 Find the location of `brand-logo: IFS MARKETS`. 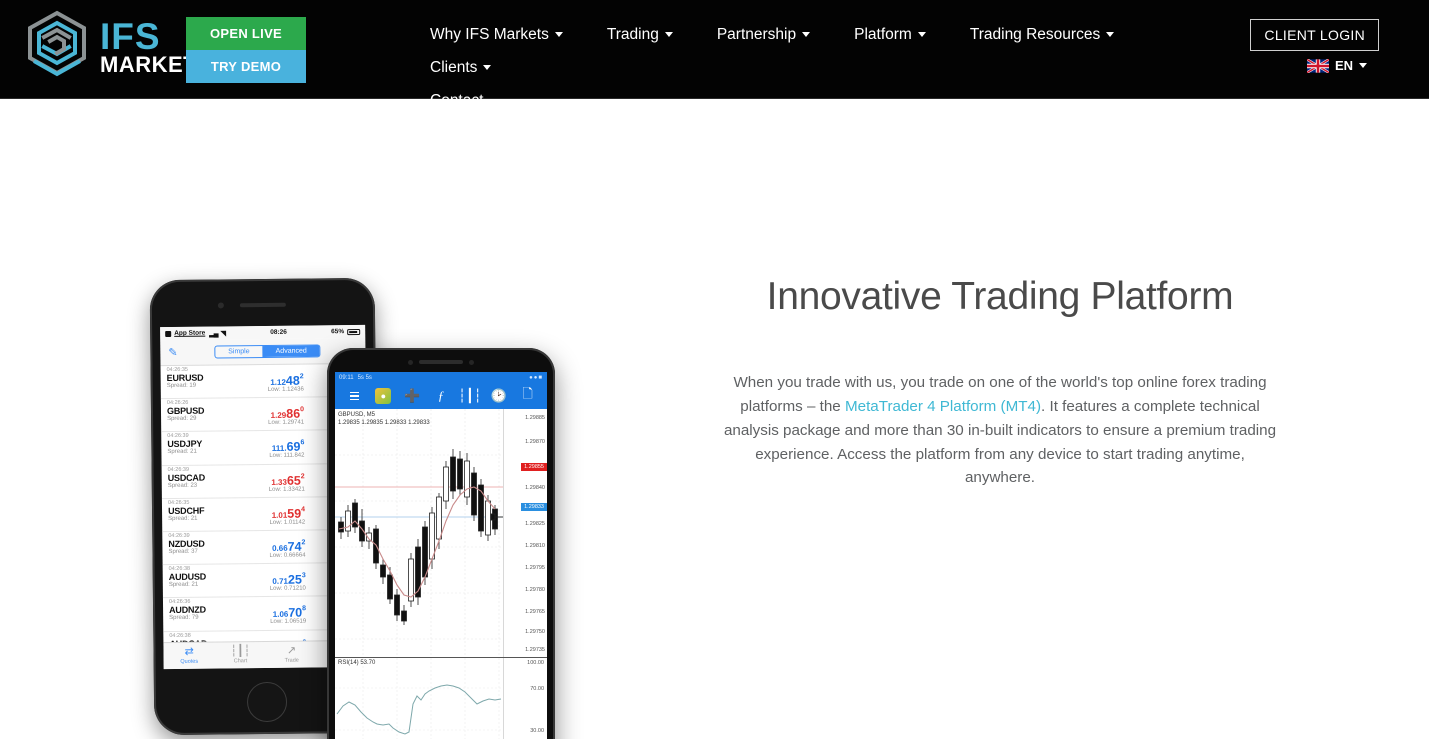

brand-logo: IFS MARKETS is located at coordinates (118, 48).